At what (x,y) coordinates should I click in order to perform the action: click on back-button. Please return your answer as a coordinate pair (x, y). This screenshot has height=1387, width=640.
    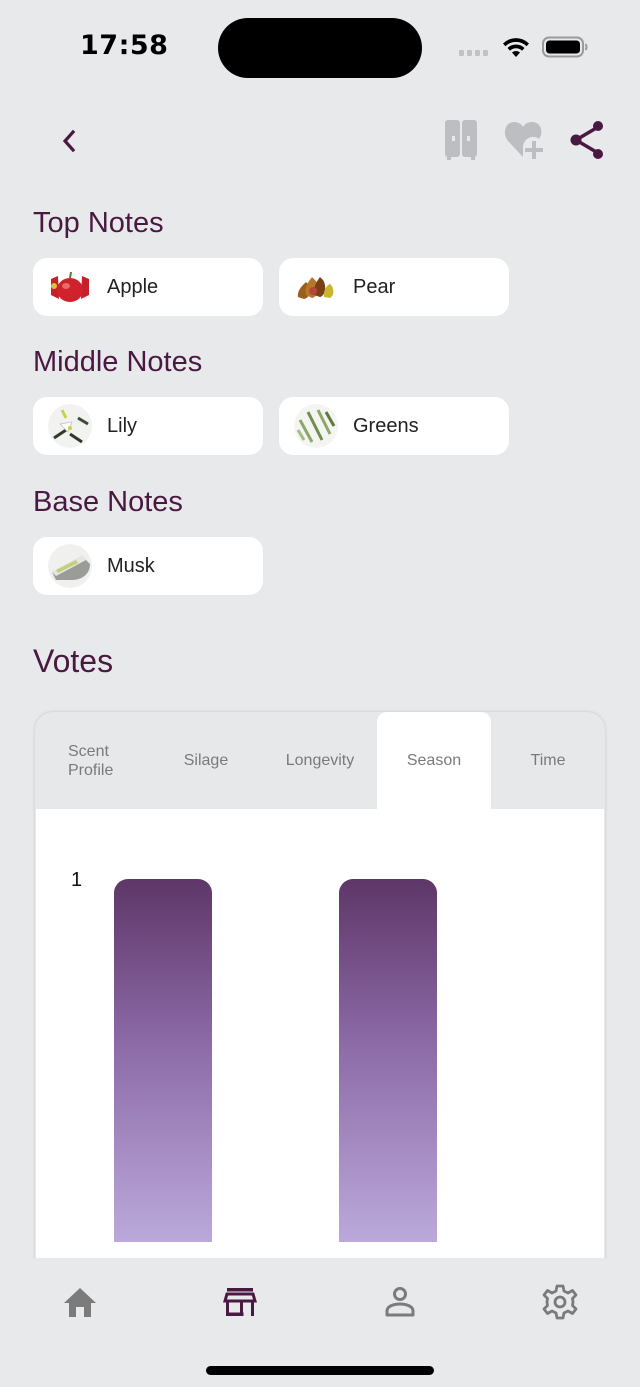
    Looking at the image, I should click on (69, 141).